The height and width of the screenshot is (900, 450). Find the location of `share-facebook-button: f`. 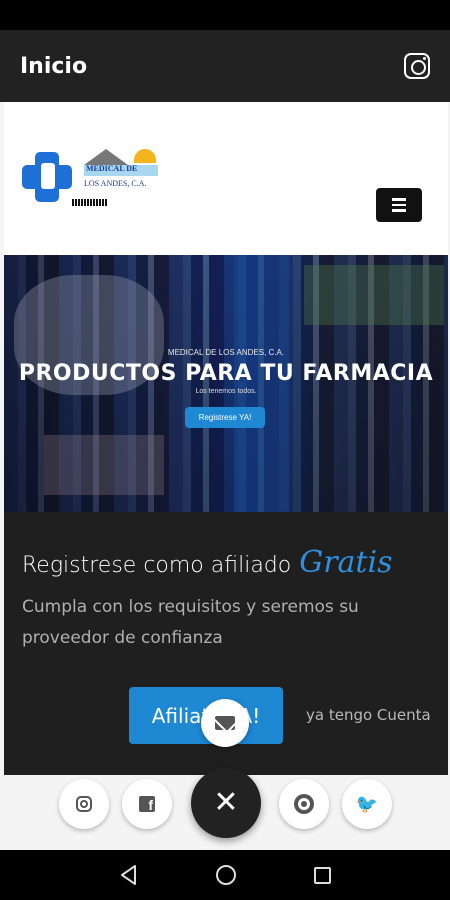

share-facebook-button: f is located at coordinates (147, 804).